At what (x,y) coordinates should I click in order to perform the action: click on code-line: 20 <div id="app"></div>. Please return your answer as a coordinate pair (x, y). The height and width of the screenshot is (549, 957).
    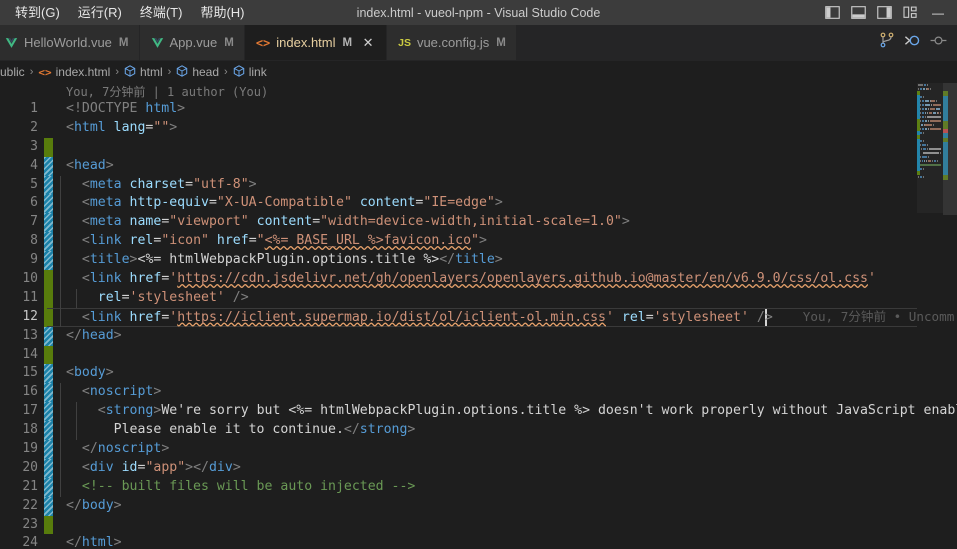
    Looking at the image, I should click on (478, 468).